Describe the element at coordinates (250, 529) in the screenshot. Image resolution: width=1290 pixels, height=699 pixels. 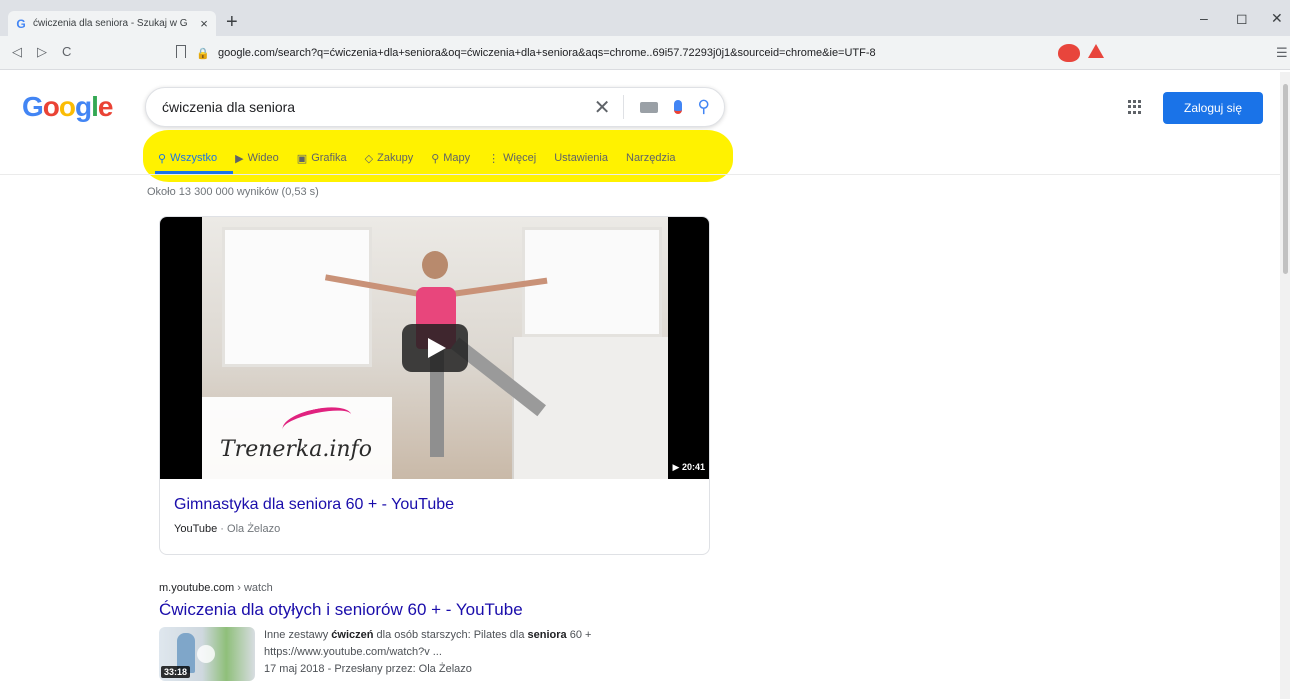
I see `video-author: · Ola Żelazo` at that location.